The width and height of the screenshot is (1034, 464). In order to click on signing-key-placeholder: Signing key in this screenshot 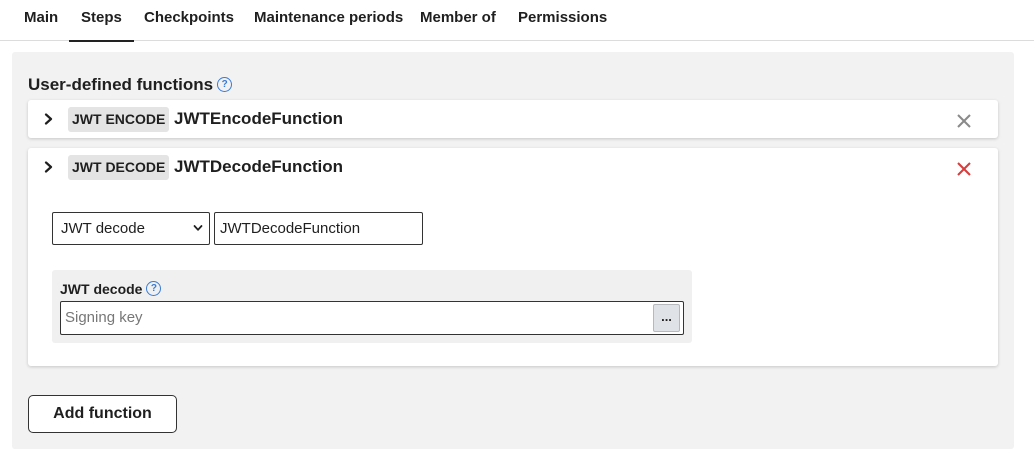, I will do `click(104, 317)`.